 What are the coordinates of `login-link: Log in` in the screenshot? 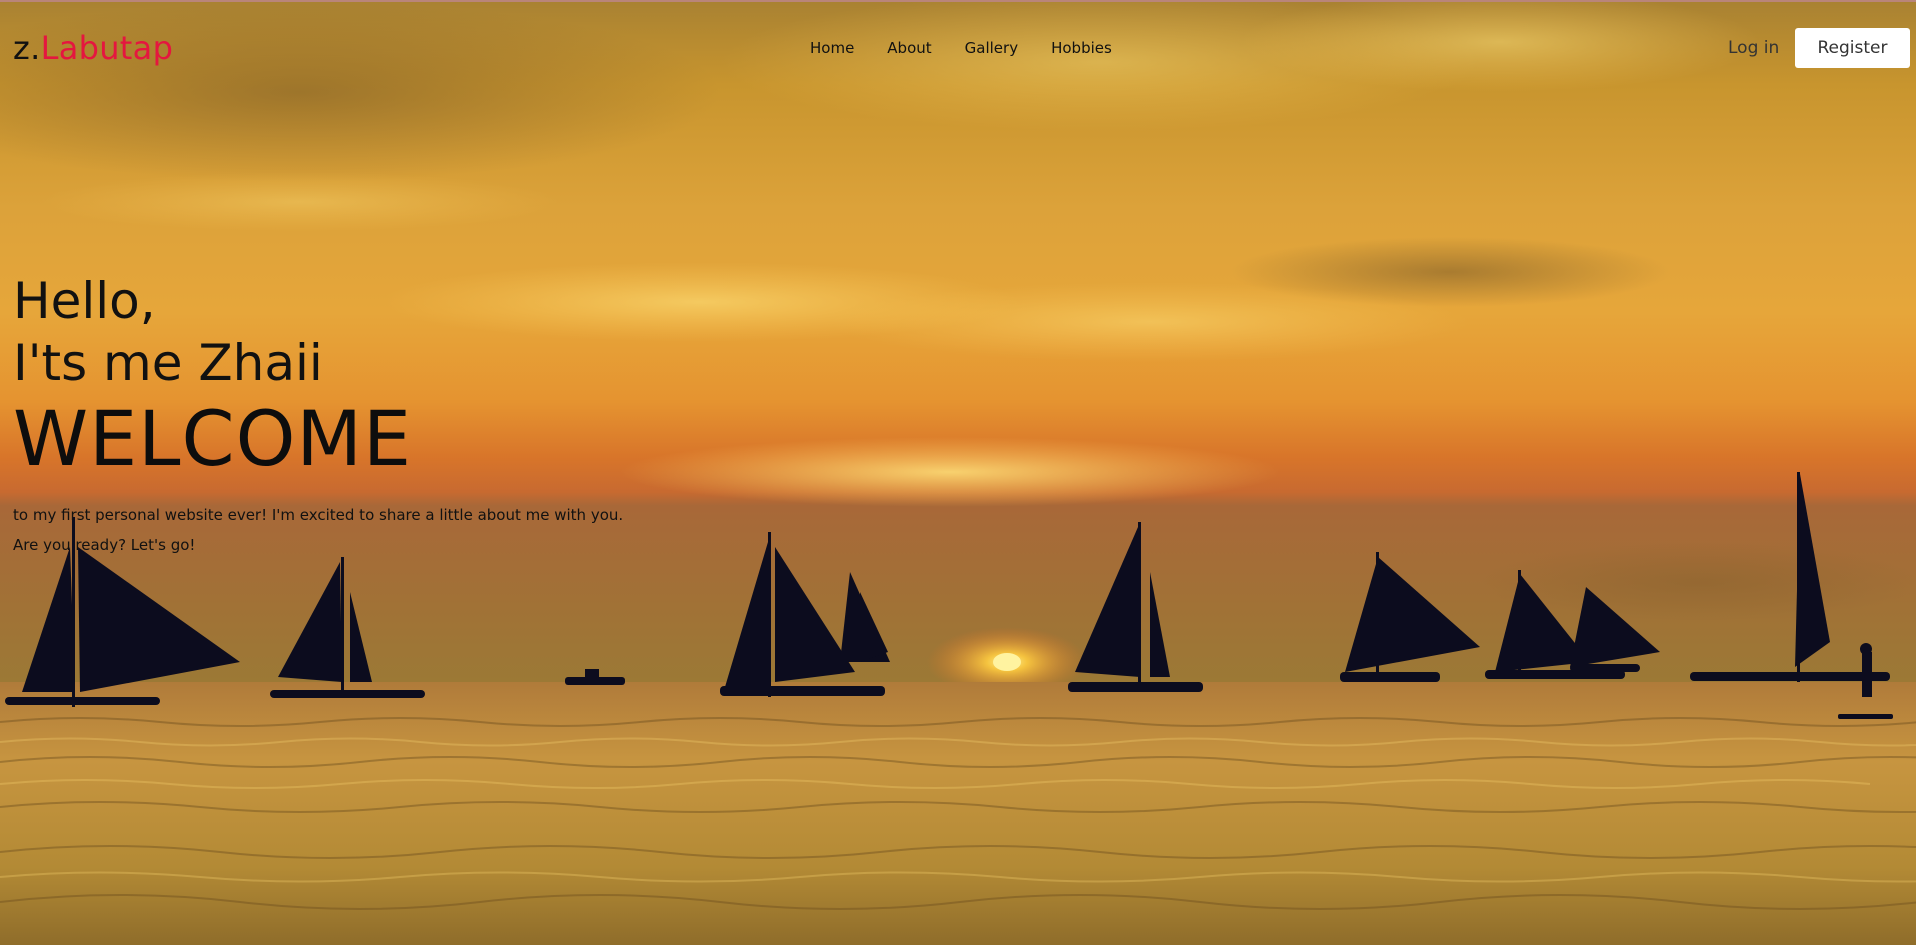 It's located at (1753, 48).